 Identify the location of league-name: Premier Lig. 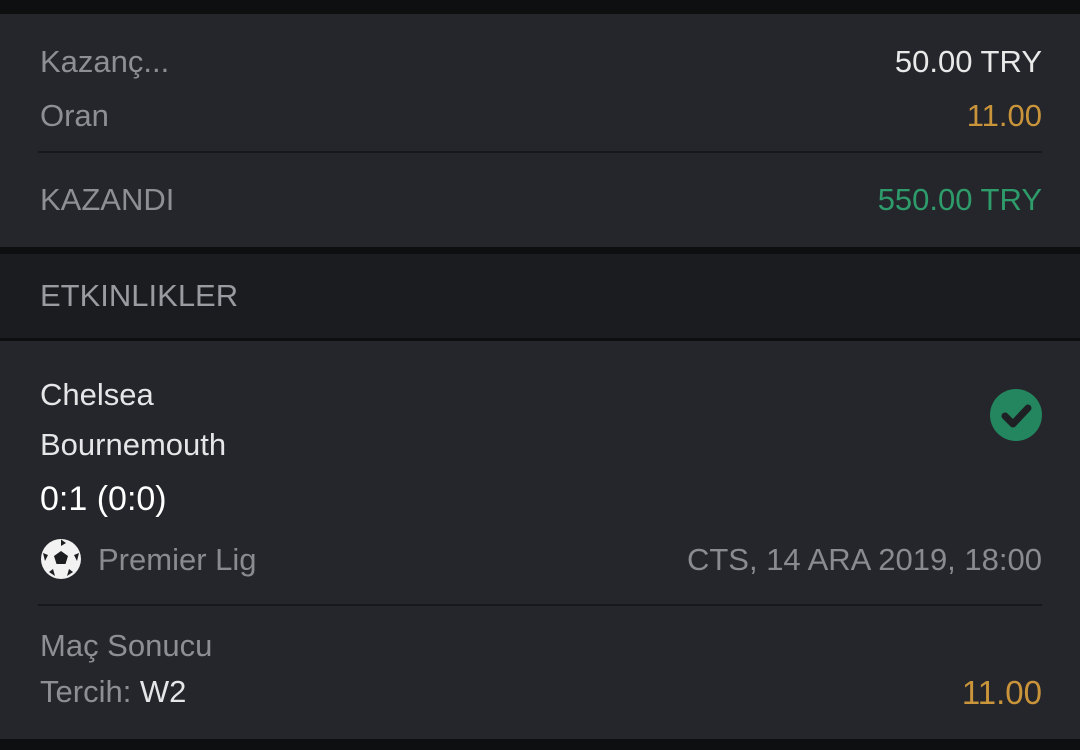
(177, 559).